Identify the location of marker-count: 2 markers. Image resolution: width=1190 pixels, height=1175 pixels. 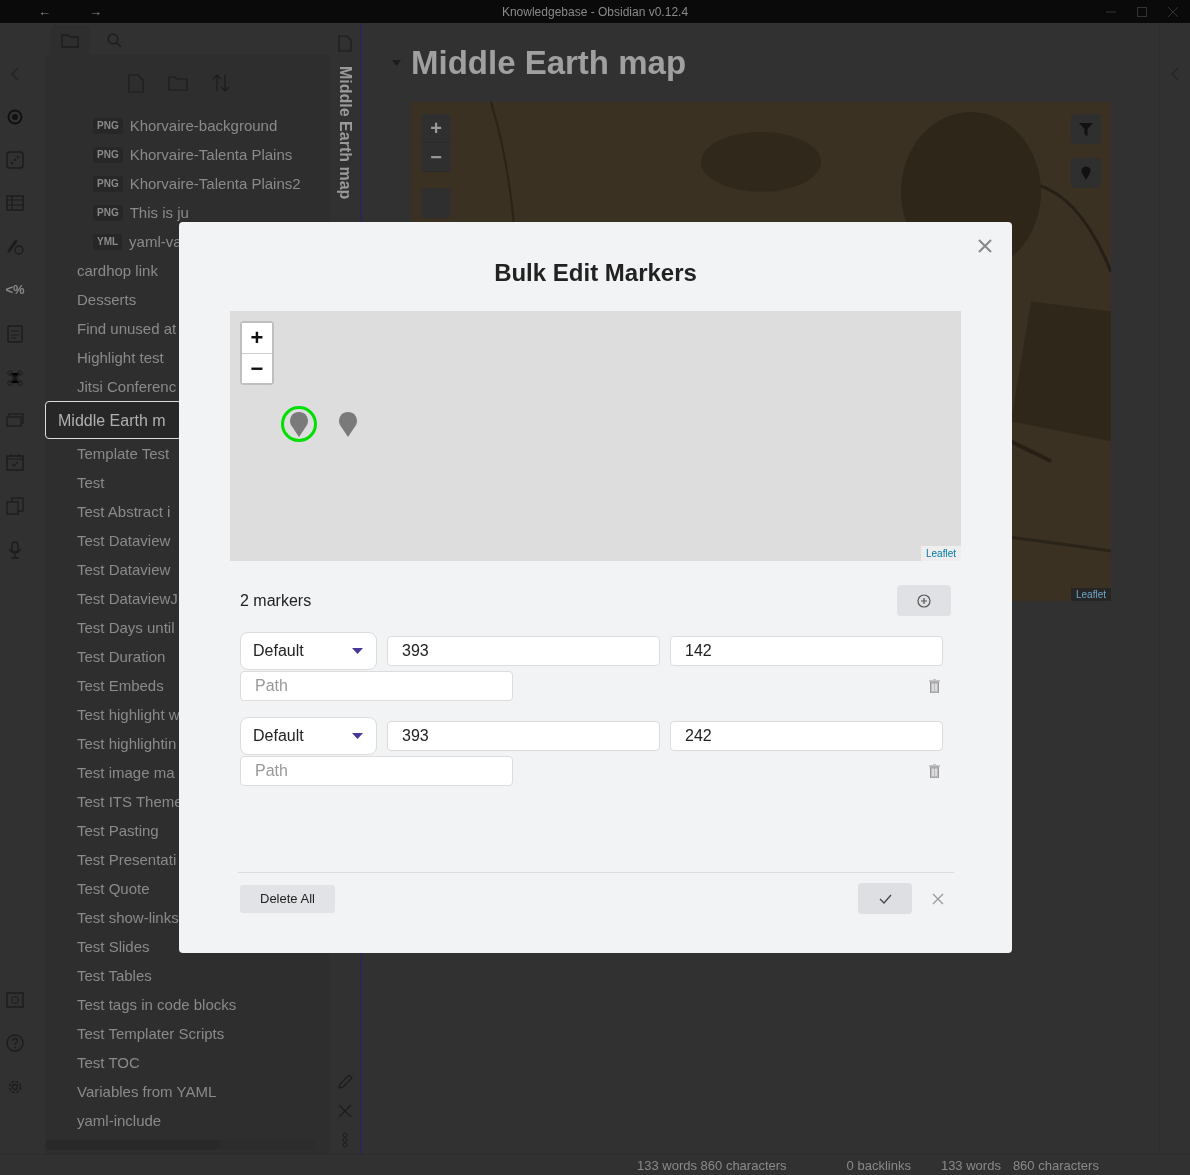
(276, 600).